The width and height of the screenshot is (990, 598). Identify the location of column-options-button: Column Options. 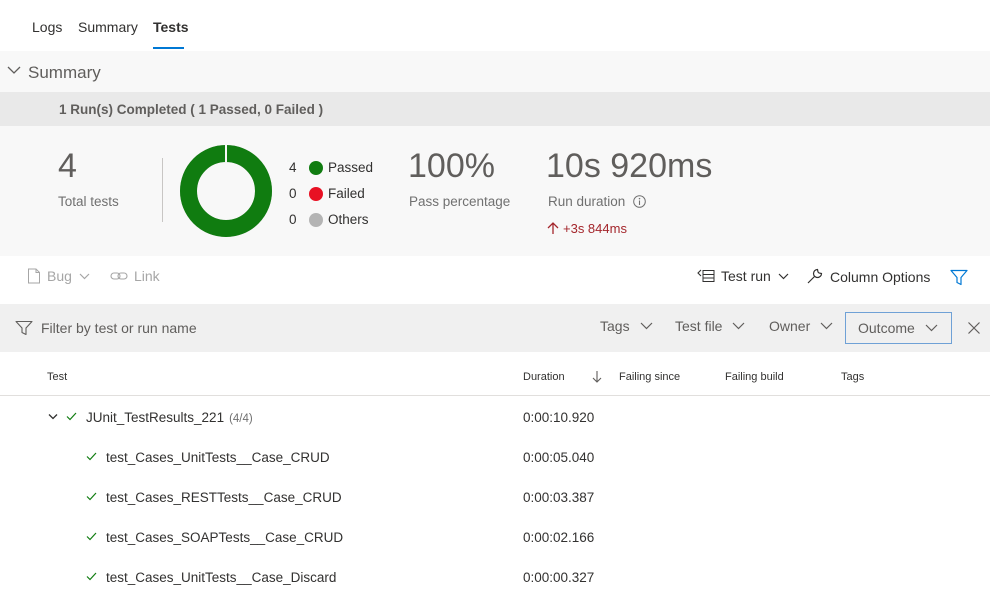
(868, 276).